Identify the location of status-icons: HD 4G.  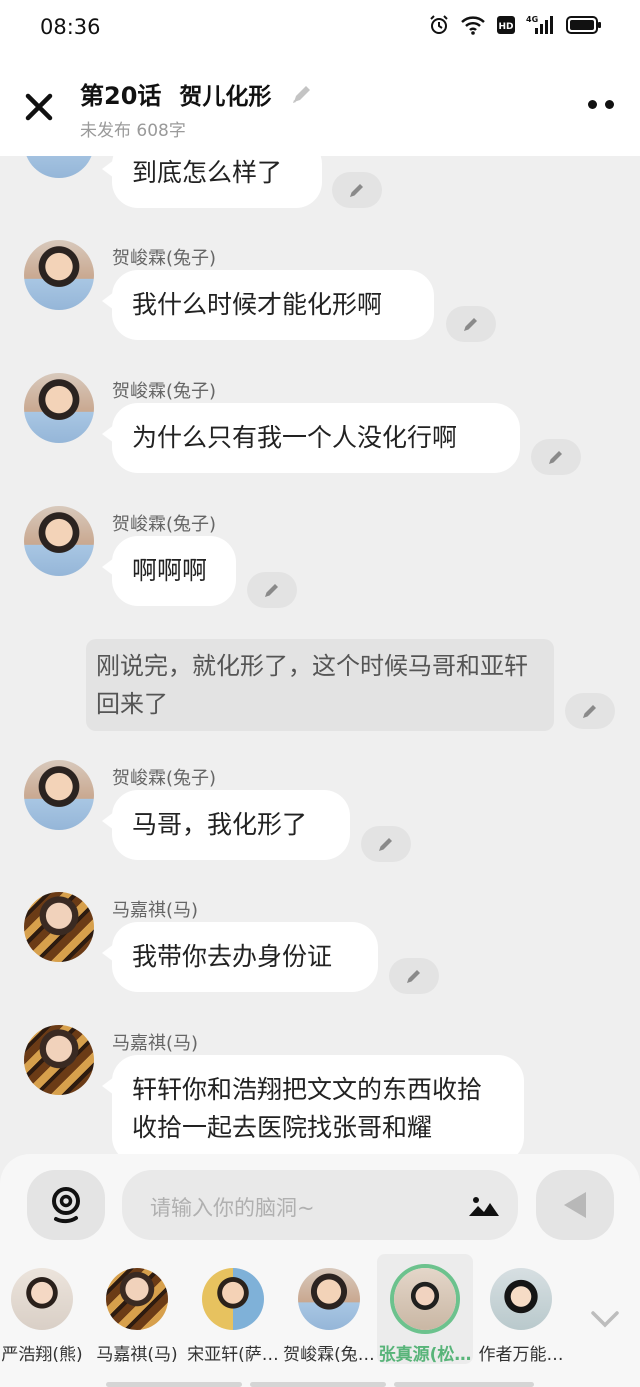
(515, 25).